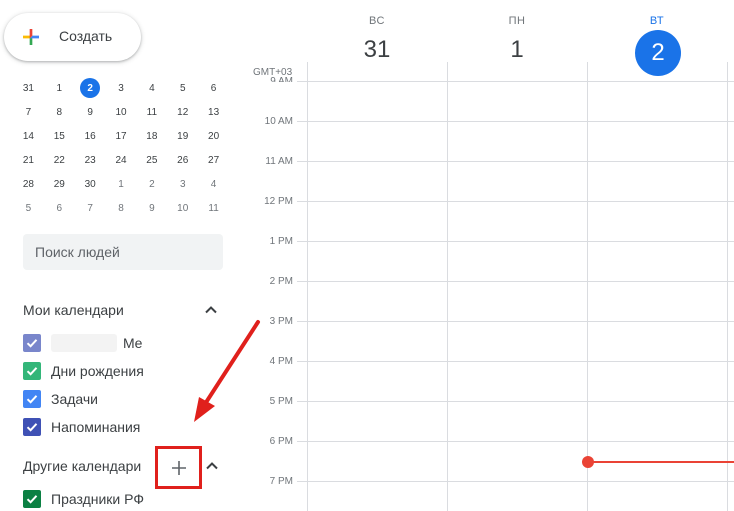 The height and width of the screenshot is (511, 734). I want to click on mini-calendar-day: 13, so click(213, 112).